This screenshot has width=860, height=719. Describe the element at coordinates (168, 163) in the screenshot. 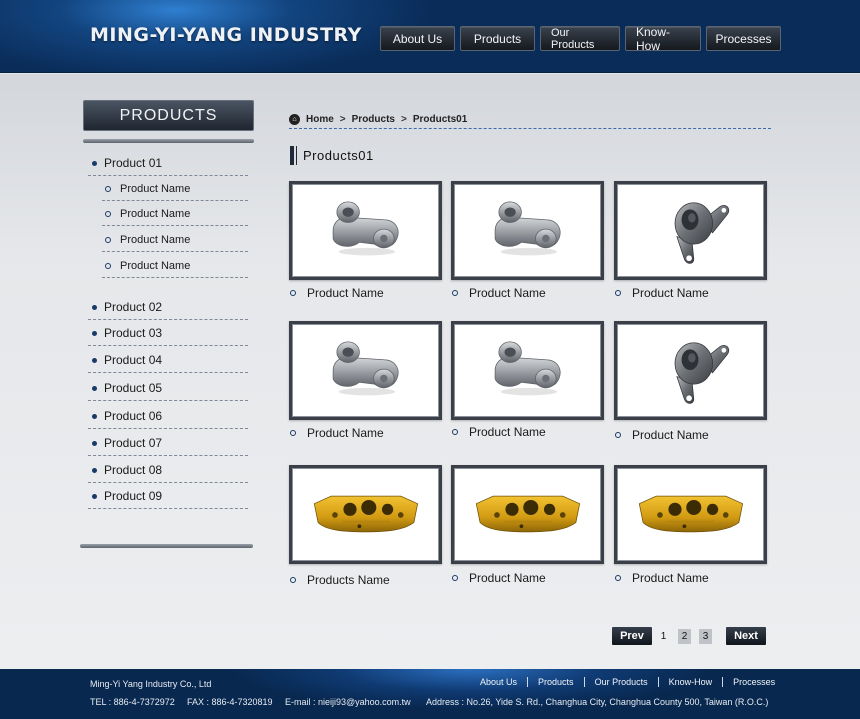

I see `sidebar-item-product-01: Product 01` at that location.